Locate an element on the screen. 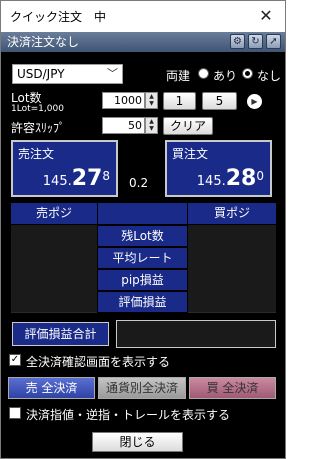  slippage-stepper: ▲ ▼ is located at coordinates (151, 125).